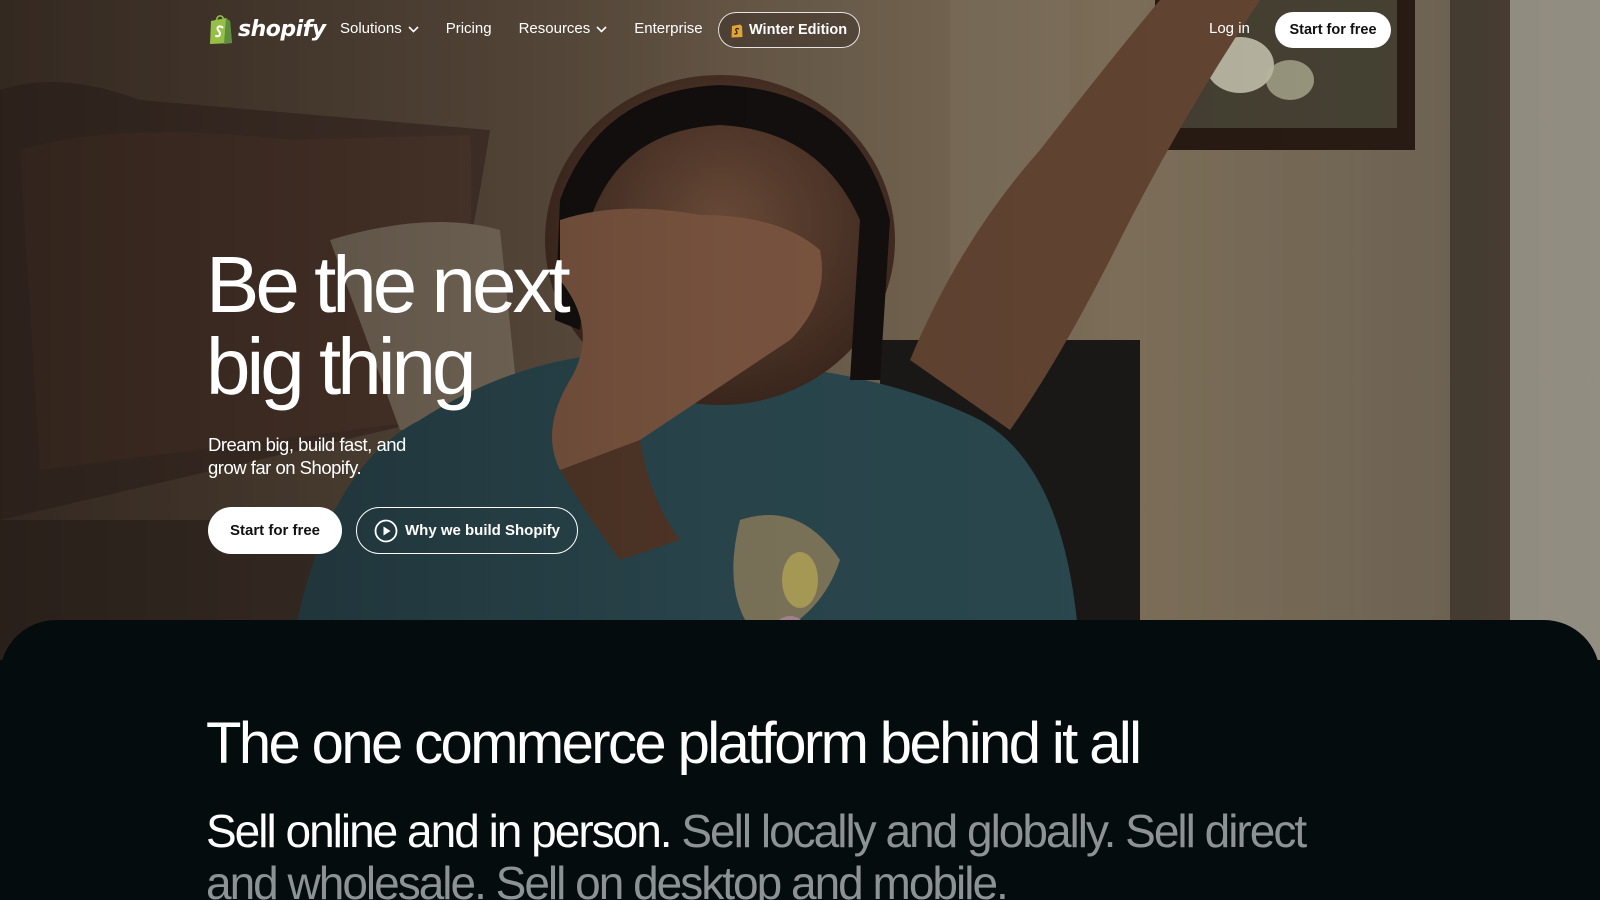  I want to click on shopify-logo: shopify, so click(267, 29).